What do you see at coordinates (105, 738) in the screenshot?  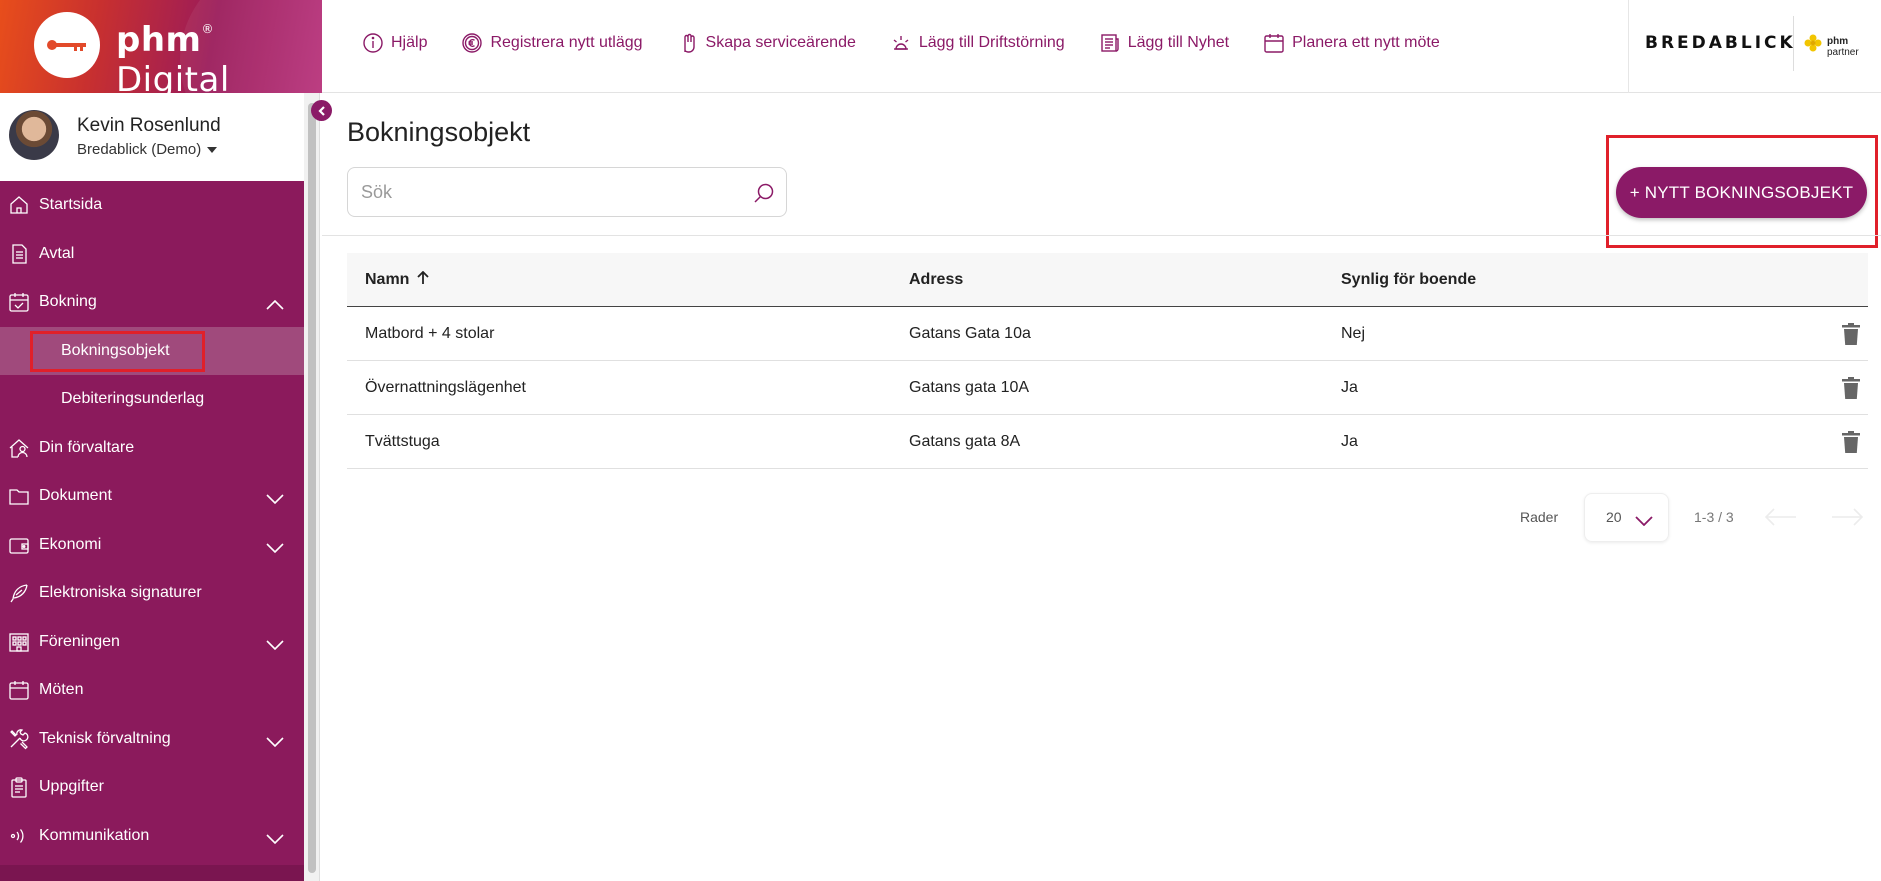 I see `sidebar-item-label: Teknisk förvaltning` at bounding box center [105, 738].